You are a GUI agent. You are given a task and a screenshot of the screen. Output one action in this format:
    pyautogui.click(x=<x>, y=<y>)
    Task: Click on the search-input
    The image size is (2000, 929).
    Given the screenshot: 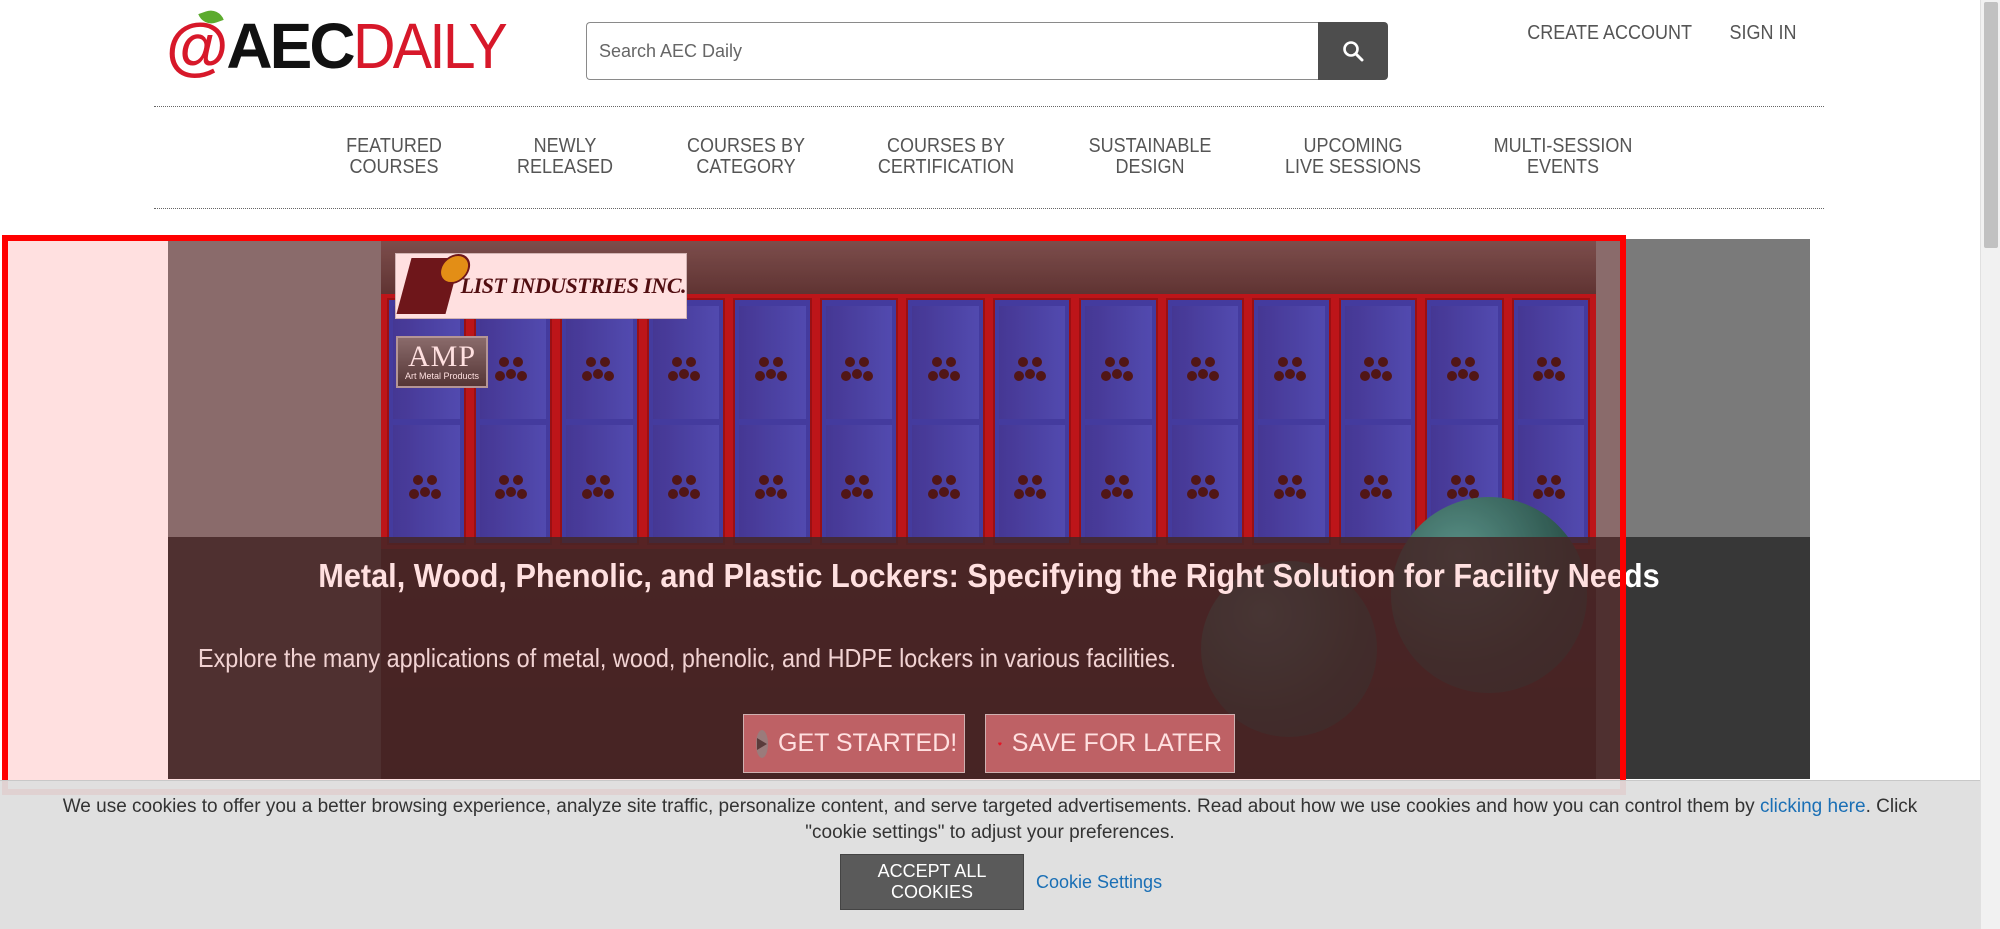 What is the action you would take?
    pyautogui.click(x=952, y=51)
    